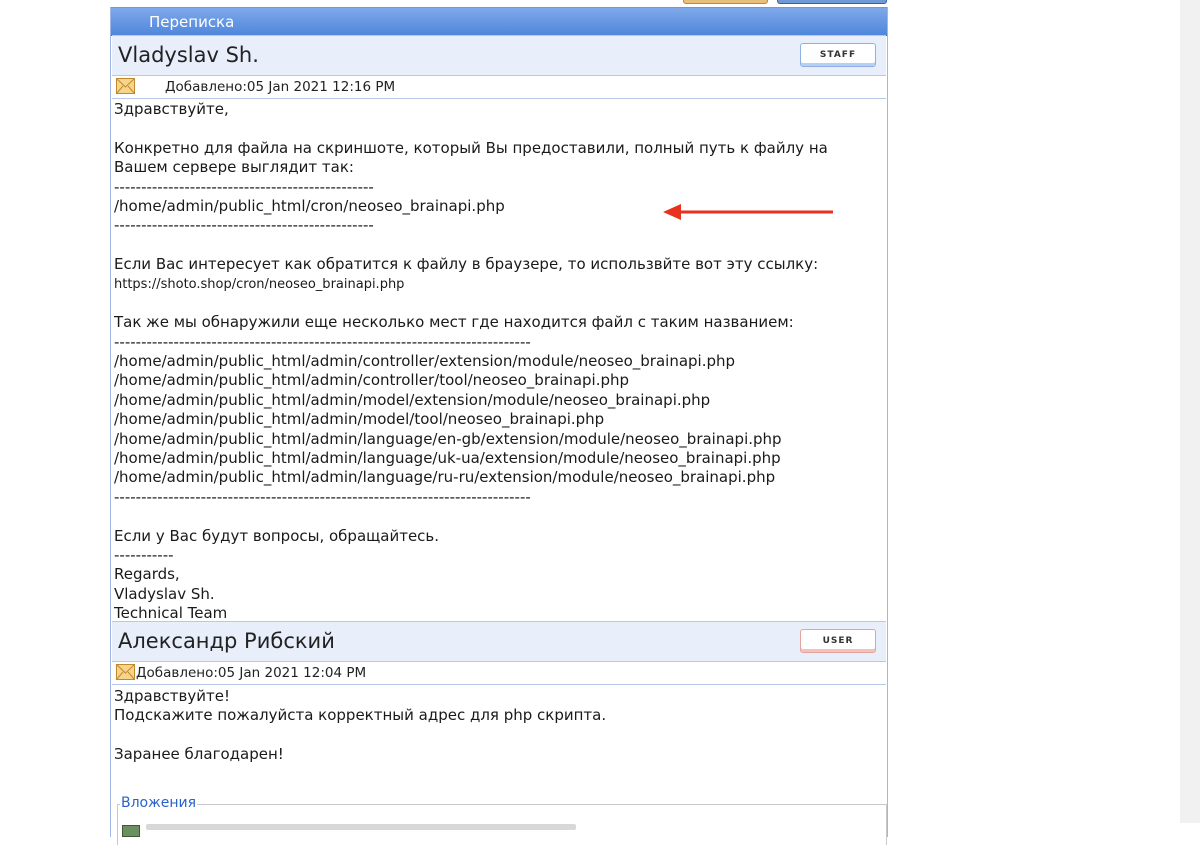  What do you see at coordinates (144, 554) in the screenshot?
I see `message-line: -----------` at bounding box center [144, 554].